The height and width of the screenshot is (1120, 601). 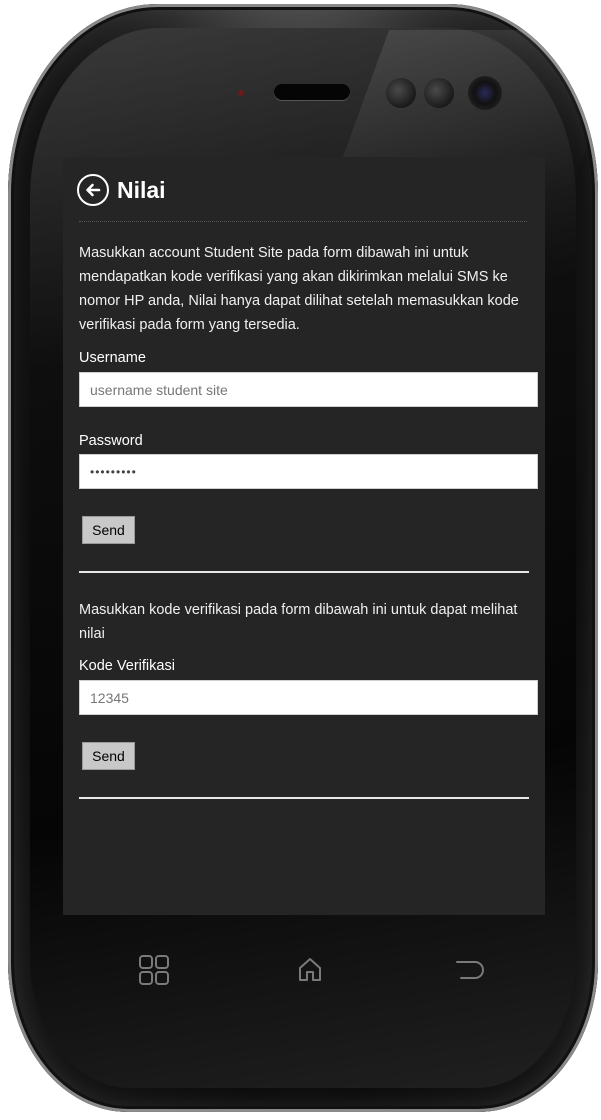 I want to click on recent-apps-key, so click(x=154, y=970).